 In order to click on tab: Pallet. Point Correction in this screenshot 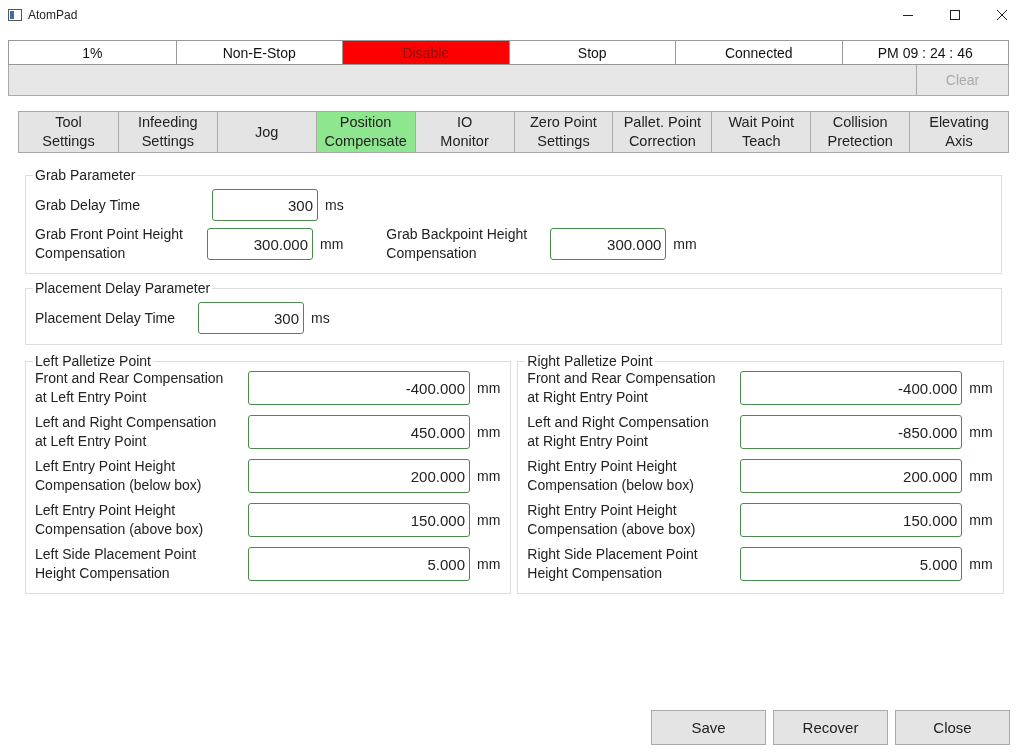, I will do `click(662, 132)`.